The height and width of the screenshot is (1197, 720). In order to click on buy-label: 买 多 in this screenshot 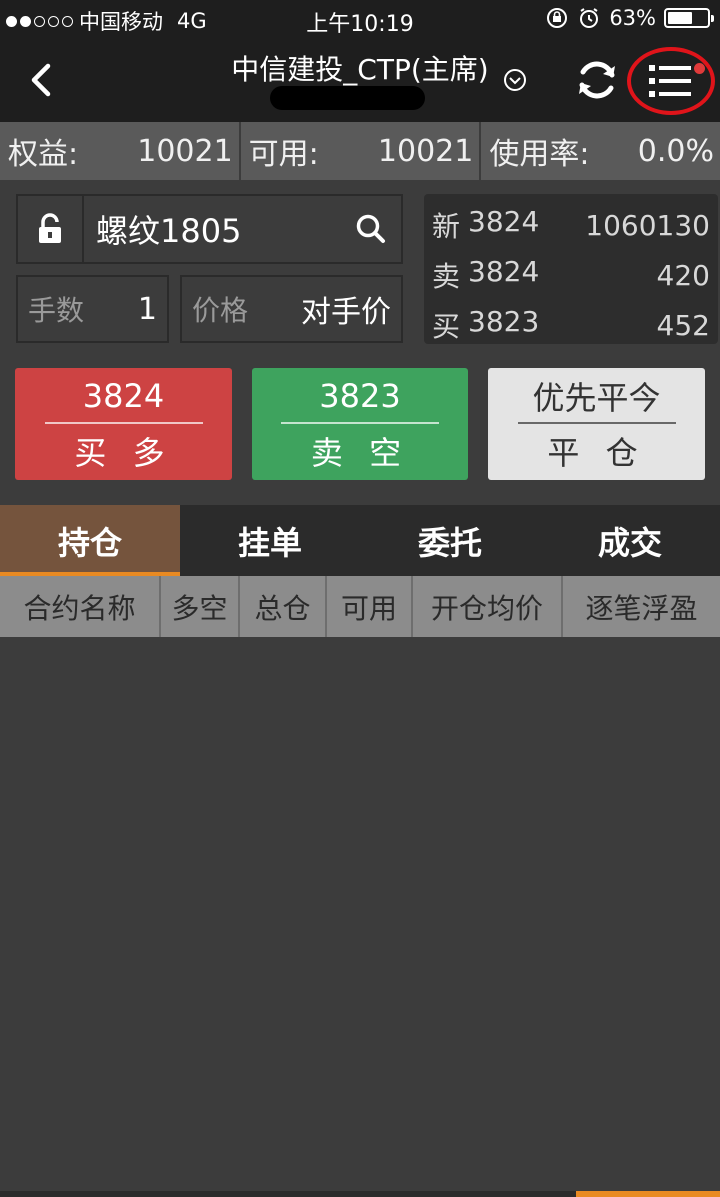, I will do `click(123, 453)`.